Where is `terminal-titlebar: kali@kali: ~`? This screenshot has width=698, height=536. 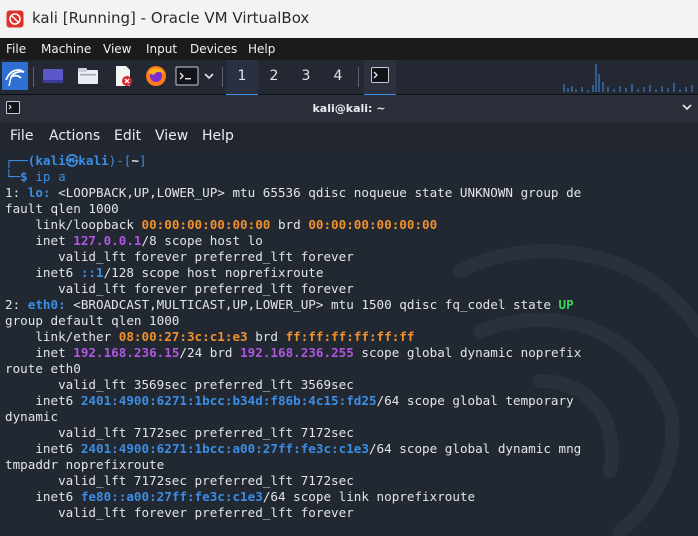
terminal-titlebar: kali@kali: ~ is located at coordinates (349, 109).